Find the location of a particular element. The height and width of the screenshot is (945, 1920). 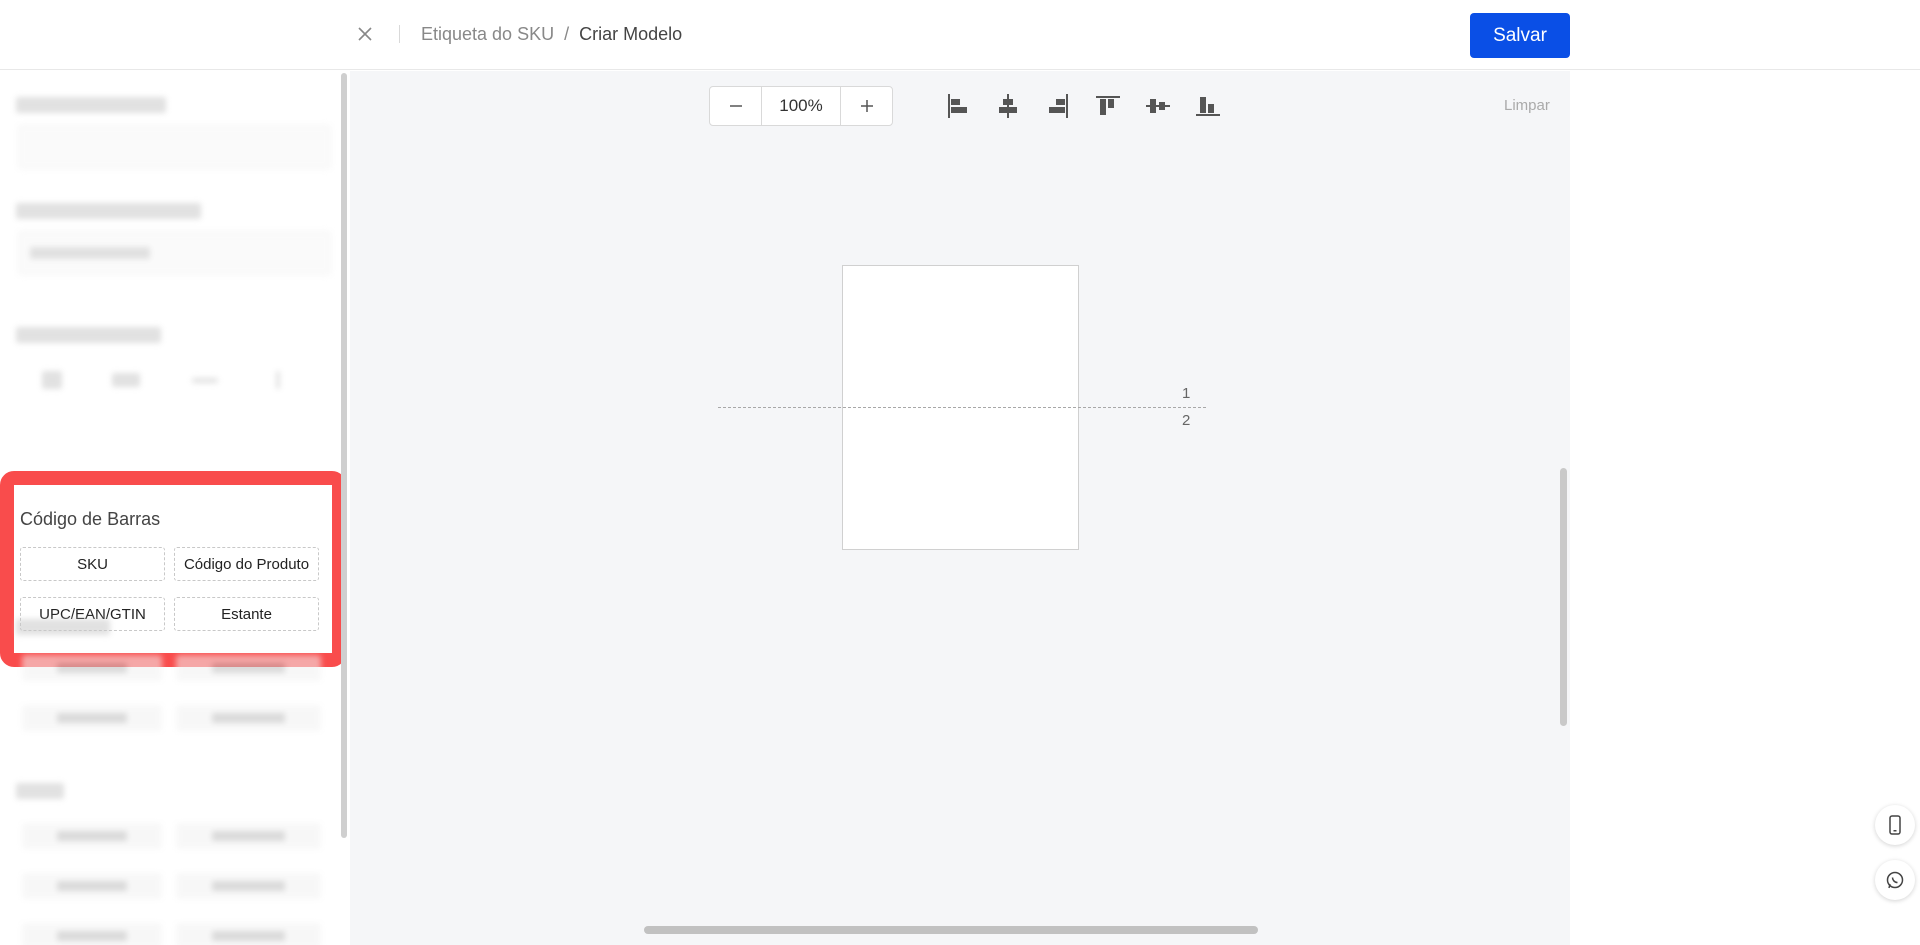

breadcrumb-item-sku-label: Etiqueta do SKU is located at coordinates (487, 34).